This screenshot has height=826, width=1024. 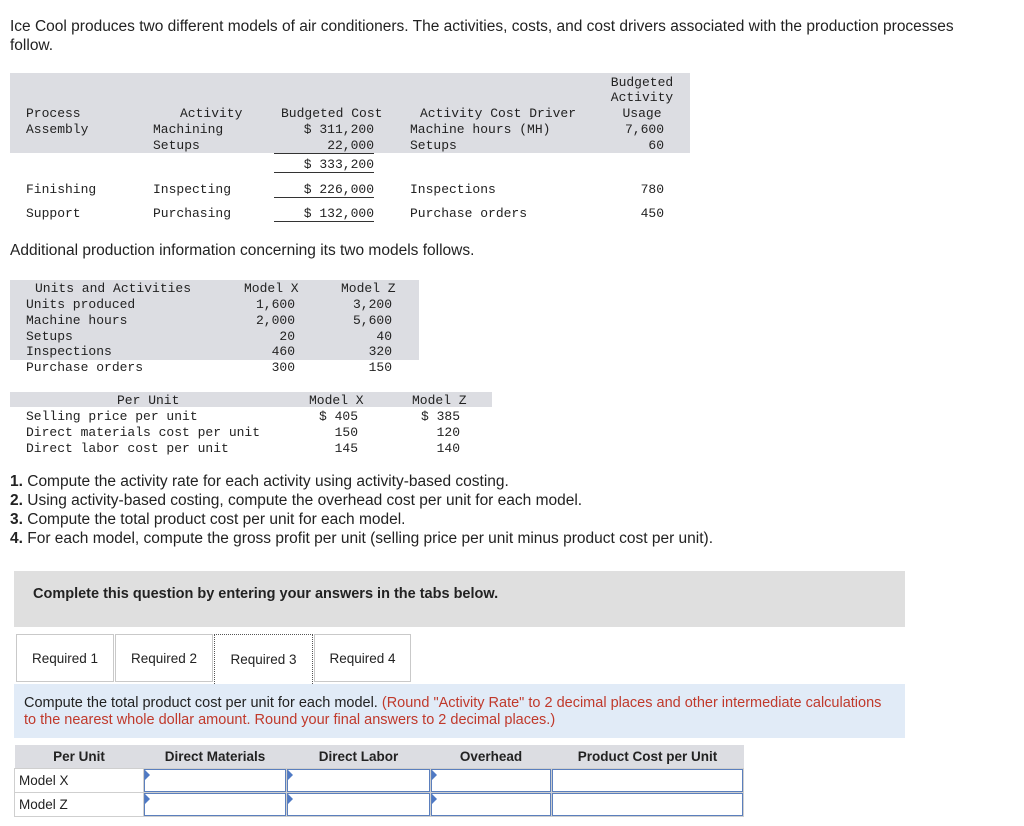 I want to click on question-1-number: 1., so click(x=16, y=481).